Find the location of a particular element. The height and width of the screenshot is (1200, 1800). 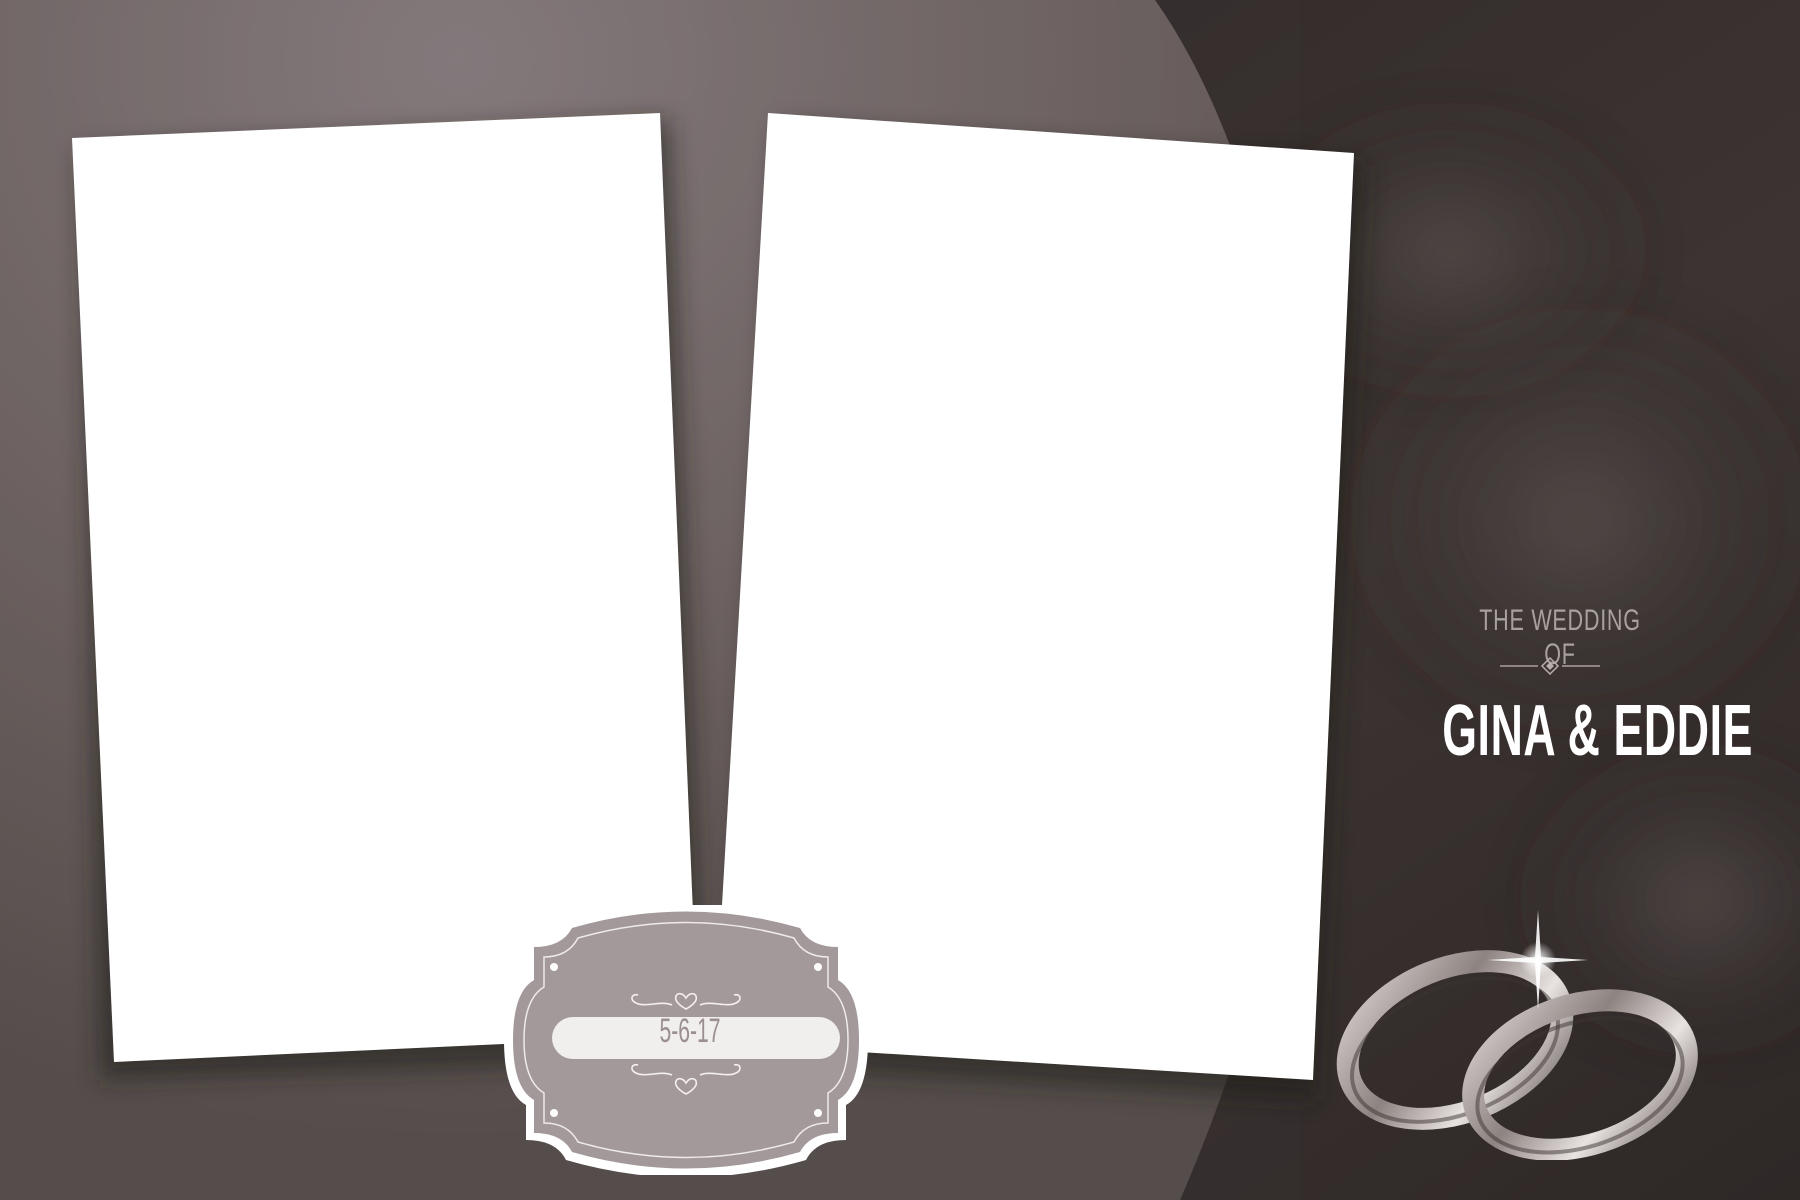

diamond-divider-icon is located at coordinates (1550, 666).